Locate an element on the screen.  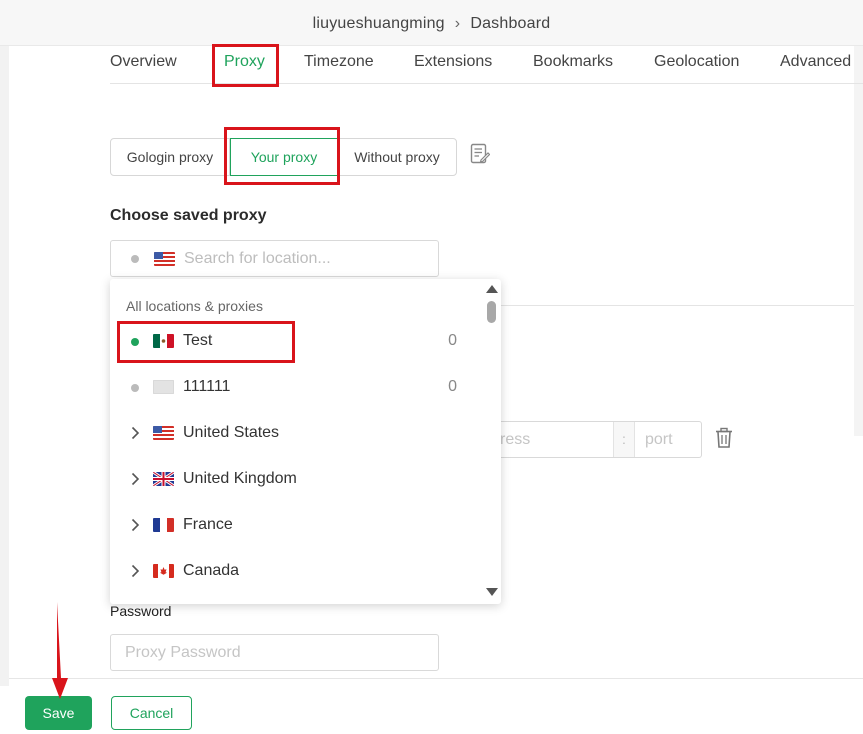
port-placeholder: port is located at coordinates (659, 439).